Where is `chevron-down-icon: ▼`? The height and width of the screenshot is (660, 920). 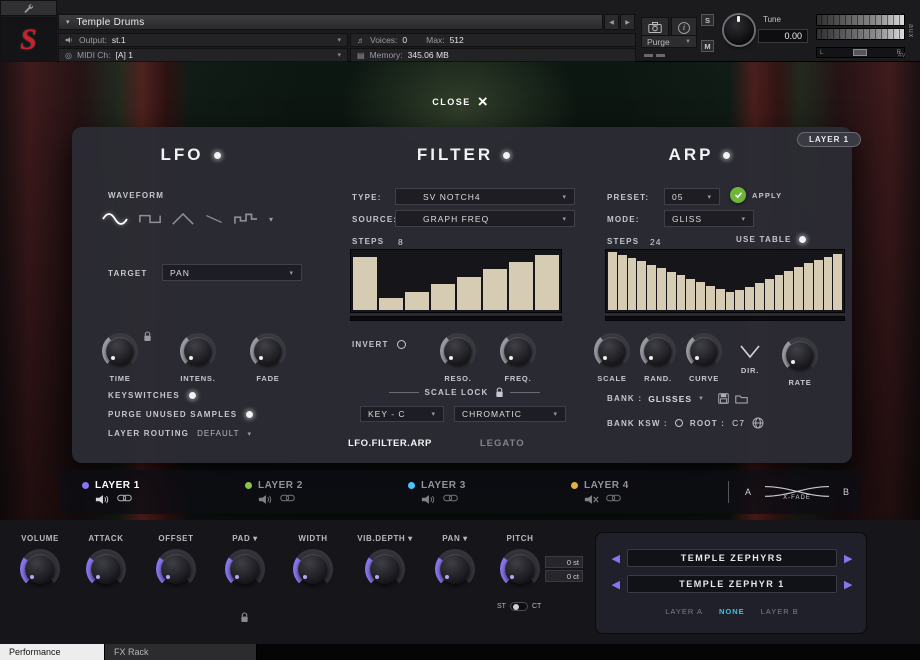
chevron-down-icon: ▼ is located at coordinates (701, 399).